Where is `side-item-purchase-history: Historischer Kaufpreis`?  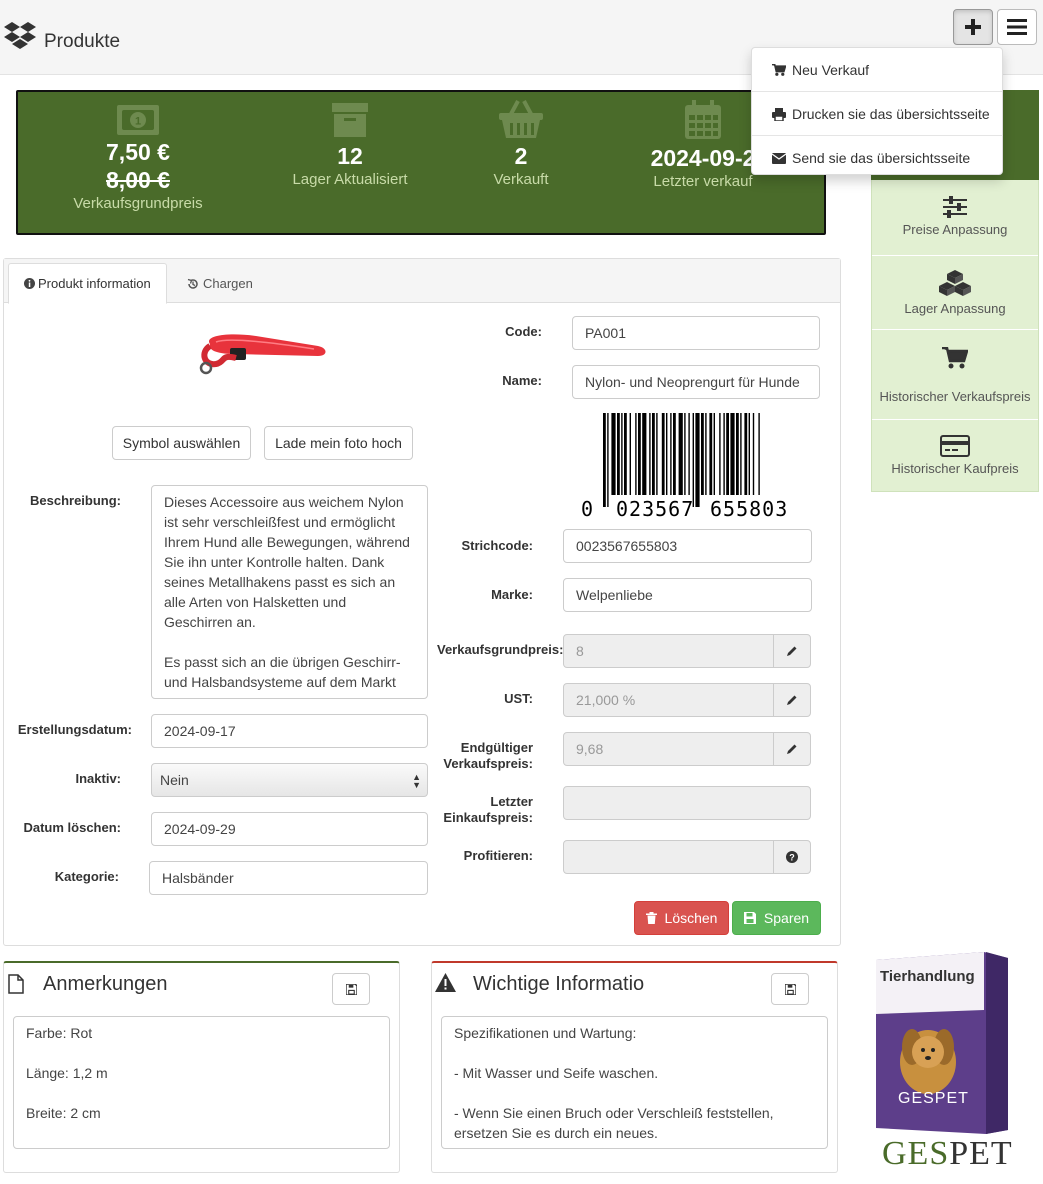
side-item-purchase-history: Historischer Kaufpreis is located at coordinates (955, 455).